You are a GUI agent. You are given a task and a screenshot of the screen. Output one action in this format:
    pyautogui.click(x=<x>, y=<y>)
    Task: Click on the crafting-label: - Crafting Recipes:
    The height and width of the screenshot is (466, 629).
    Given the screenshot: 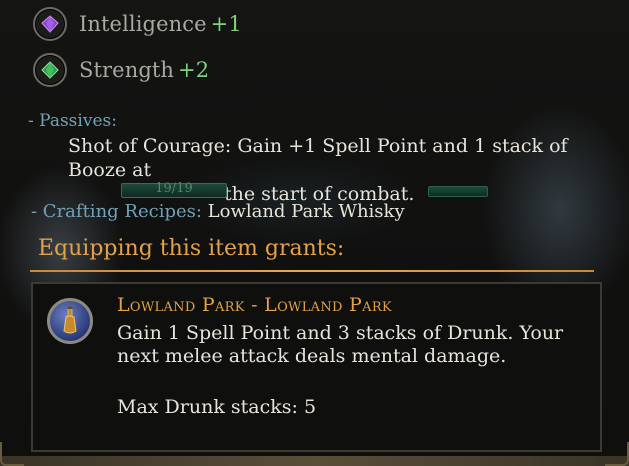 What is the action you would take?
    pyautogui.click(x=116, y=211)
    